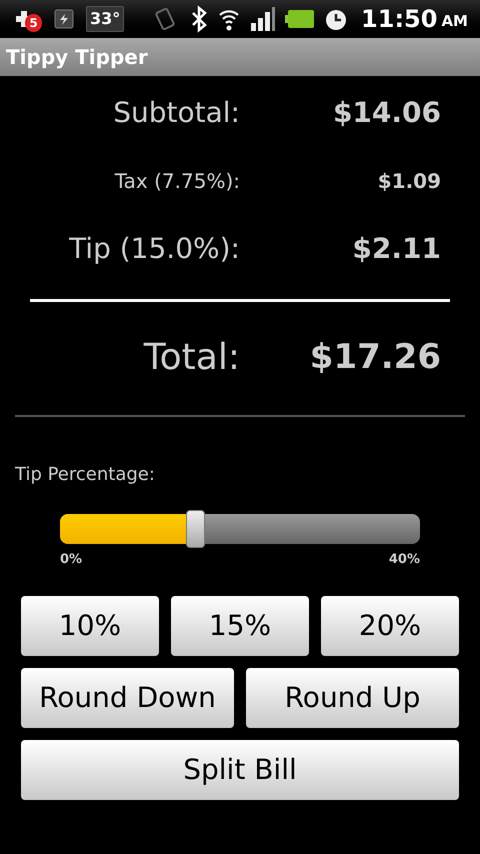 The width and height of the screenshot is (480, 854). What do you see at coordinates (127, 698) in the screenshot?
I see `action-button: Round Down` at bounding box center [127, 698].